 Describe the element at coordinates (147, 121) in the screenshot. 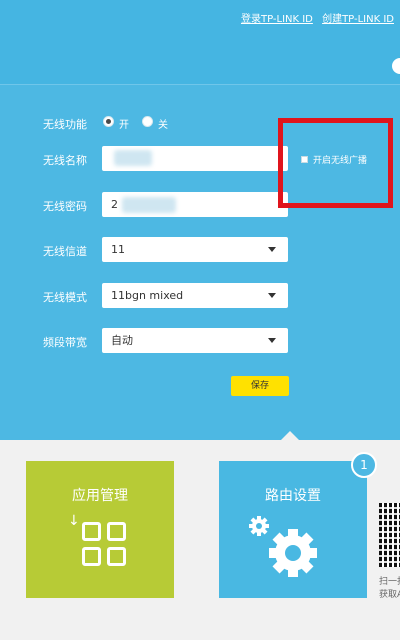

I see `wireless-off-radio` at that location.